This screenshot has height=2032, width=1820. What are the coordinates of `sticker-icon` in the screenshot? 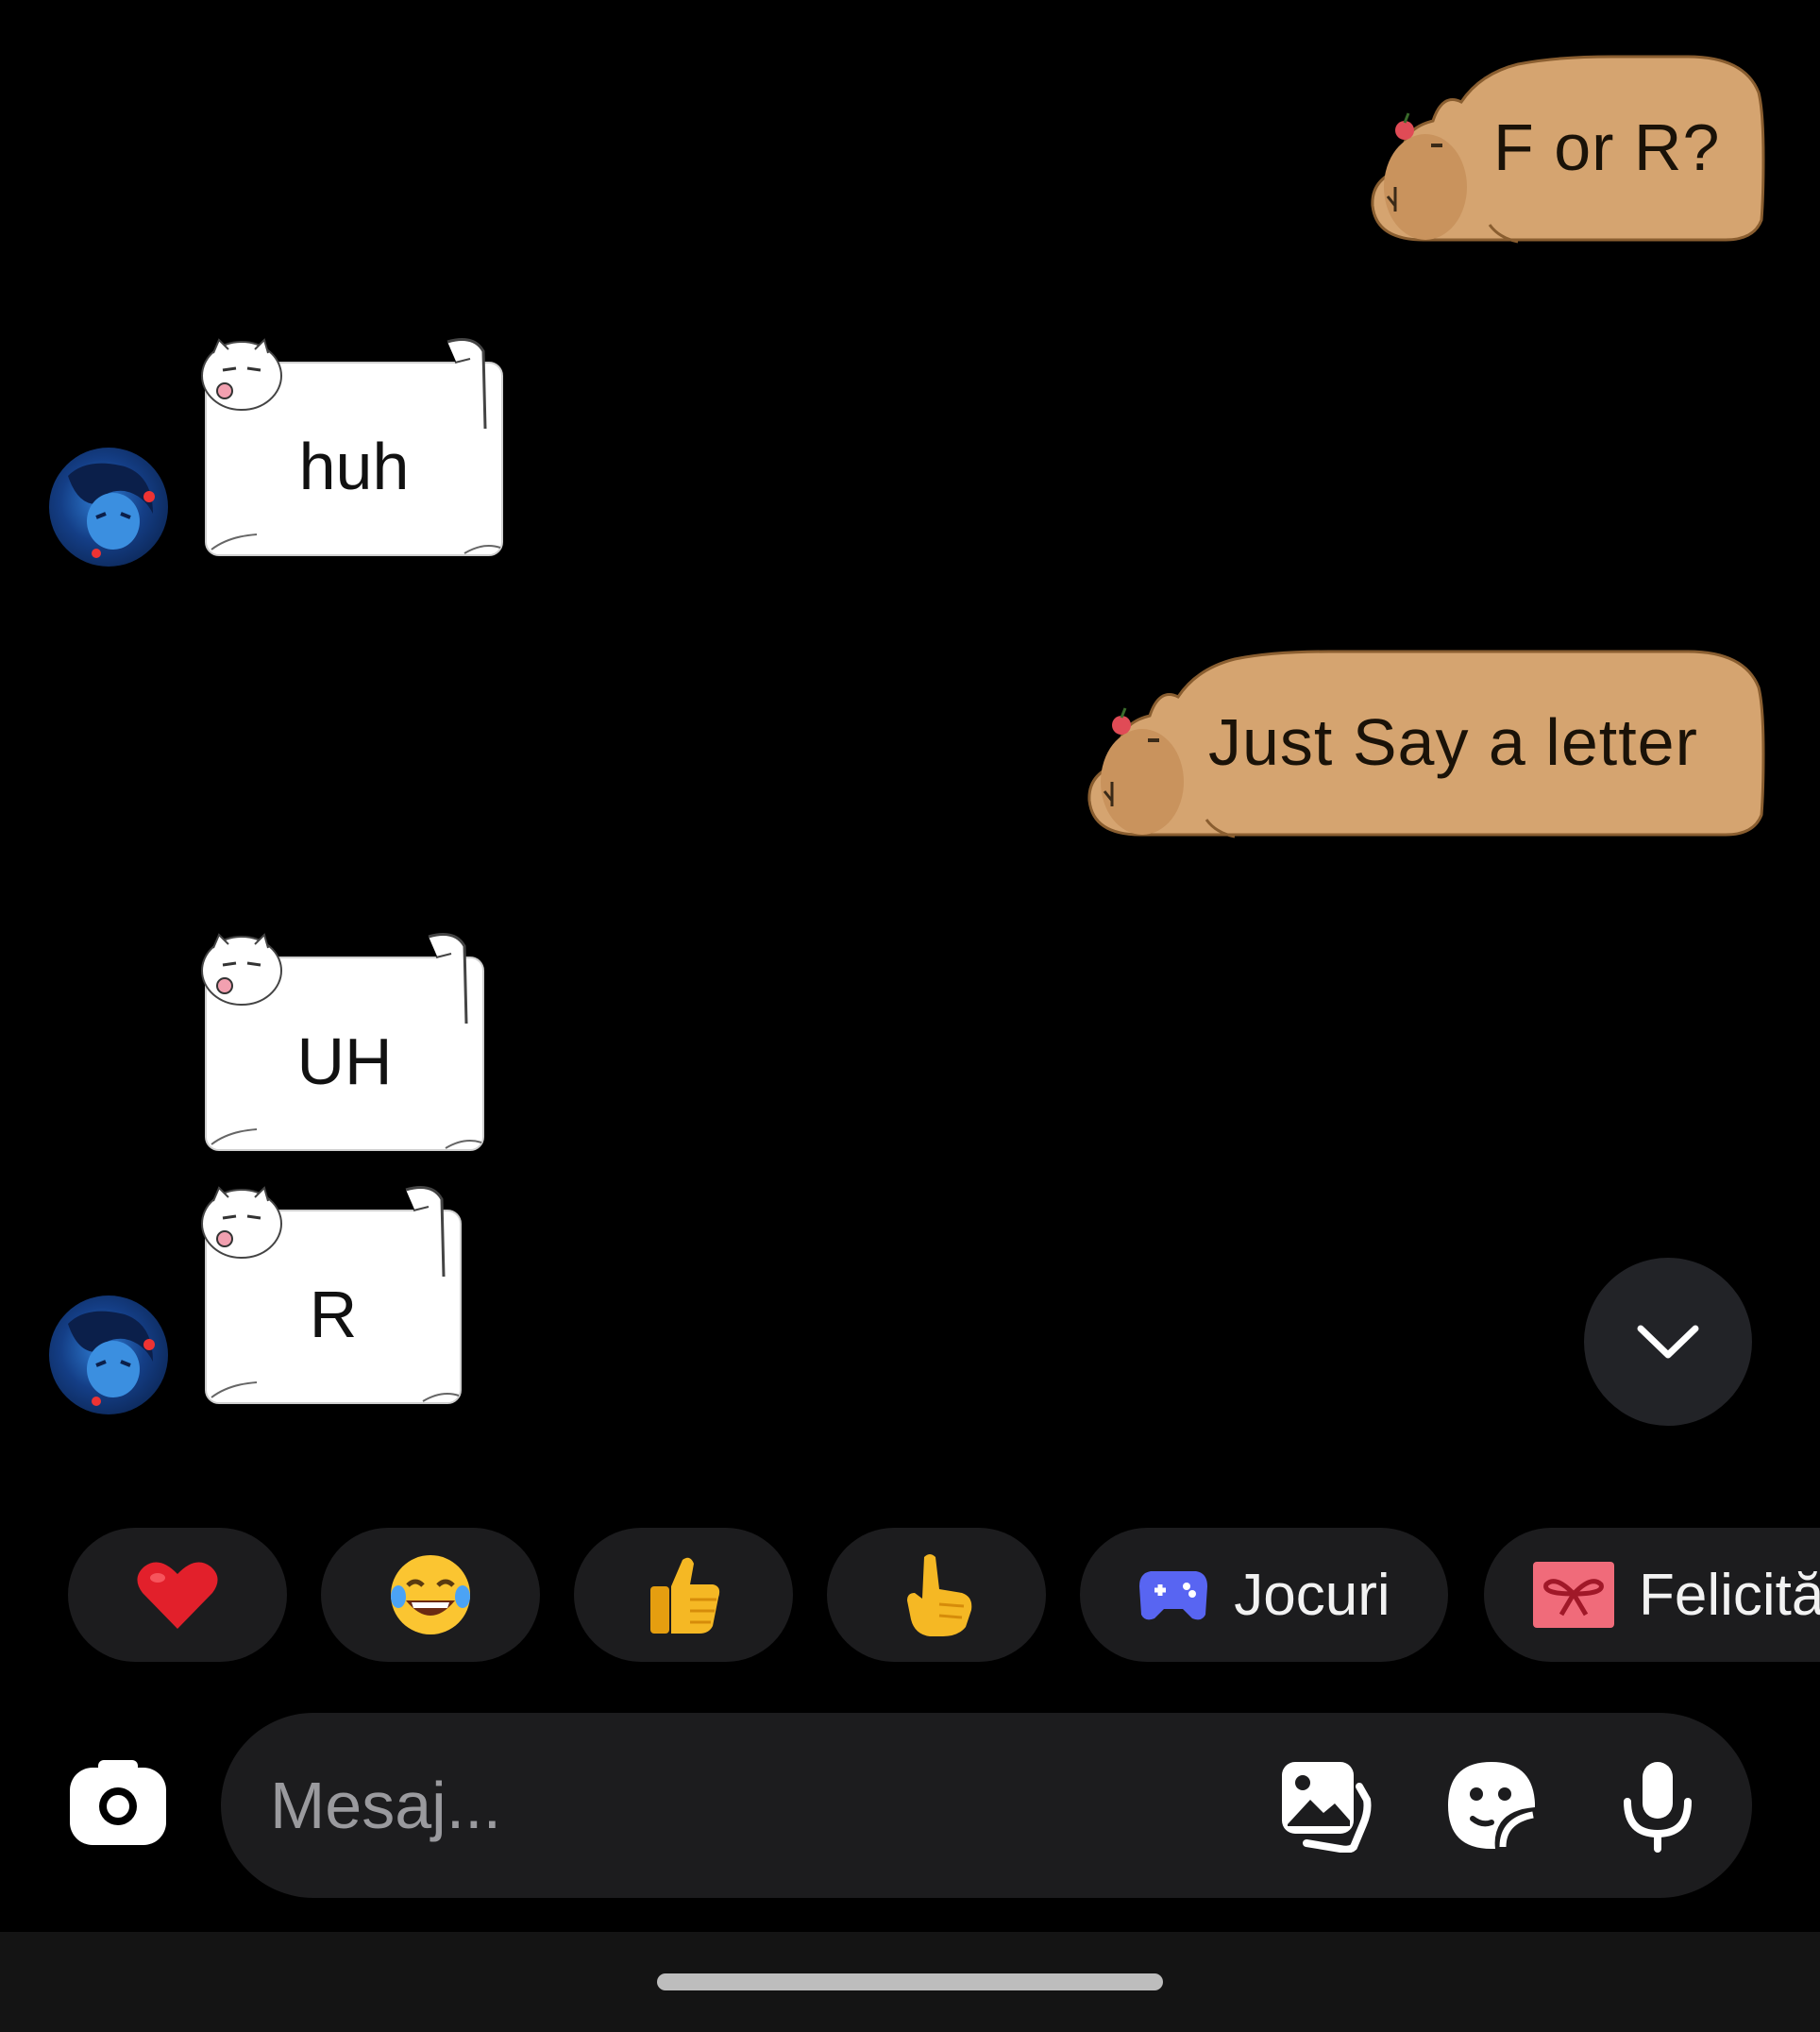 It's located at (1491, 1805).